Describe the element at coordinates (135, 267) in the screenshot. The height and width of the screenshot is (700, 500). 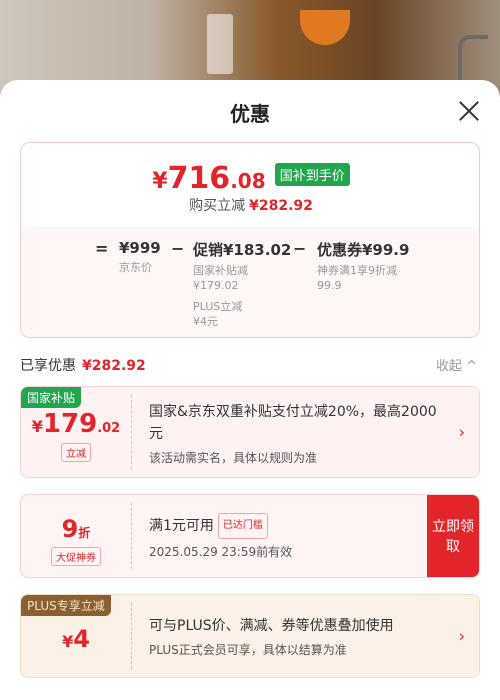
I see `original-price-label: 京东价` at that location.